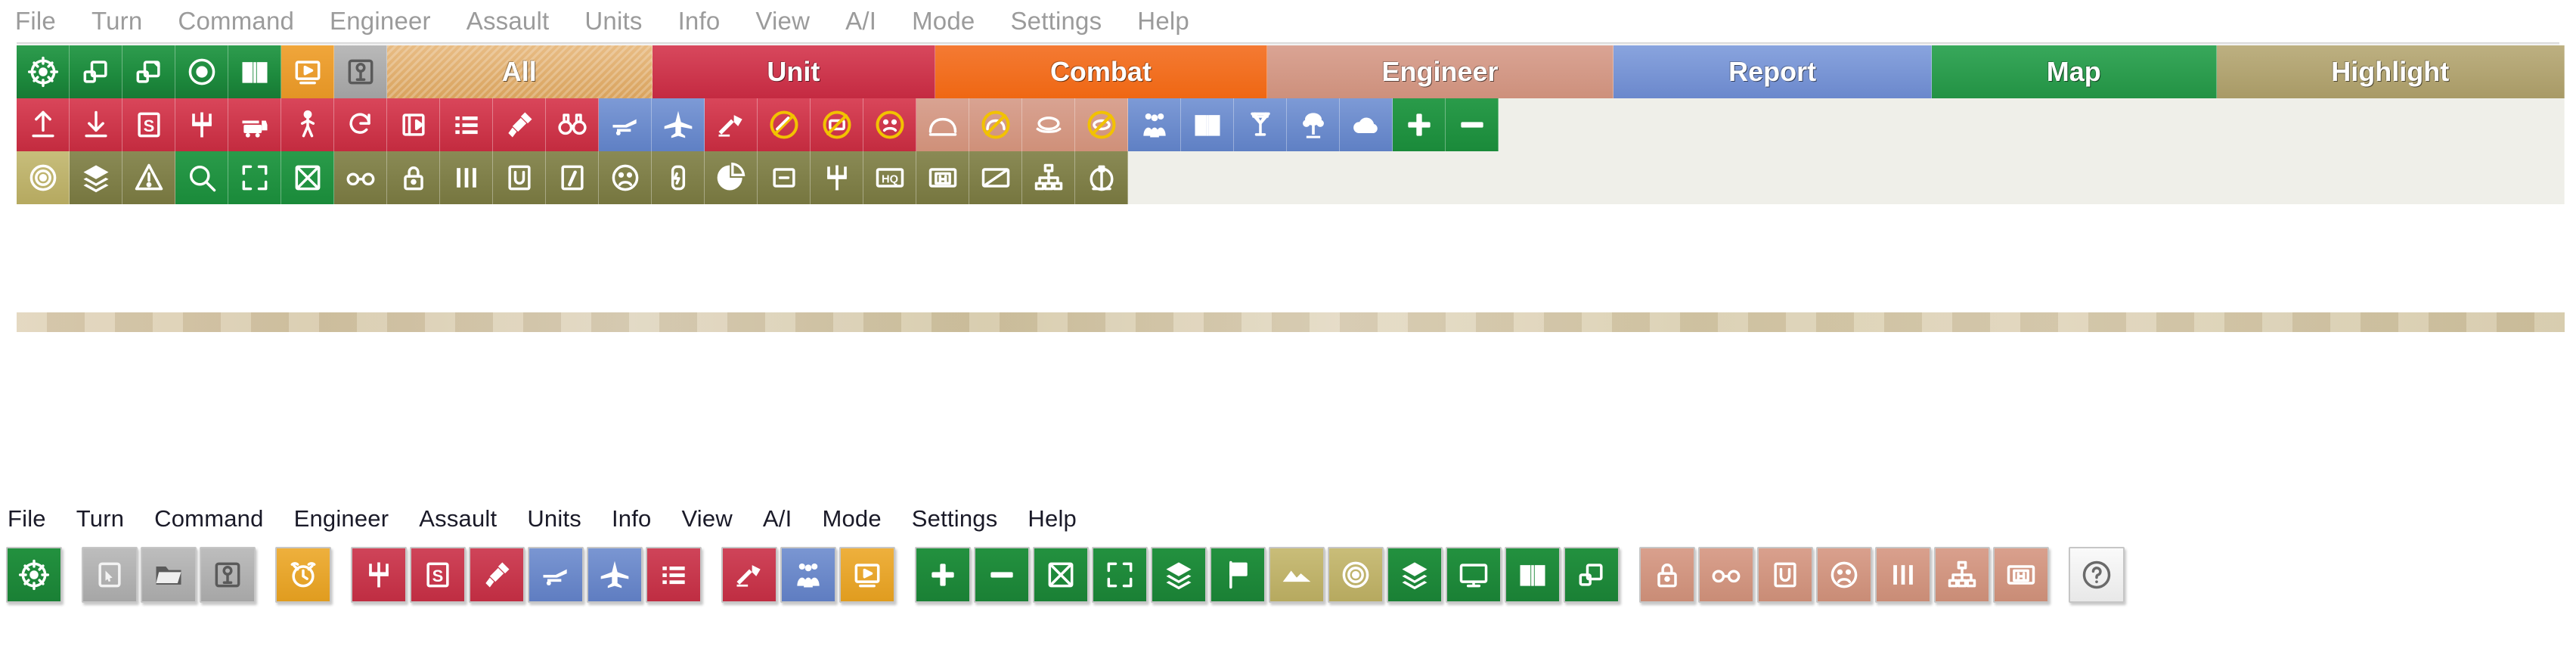  I want to click on open-folder-icon, so click(169, 575).